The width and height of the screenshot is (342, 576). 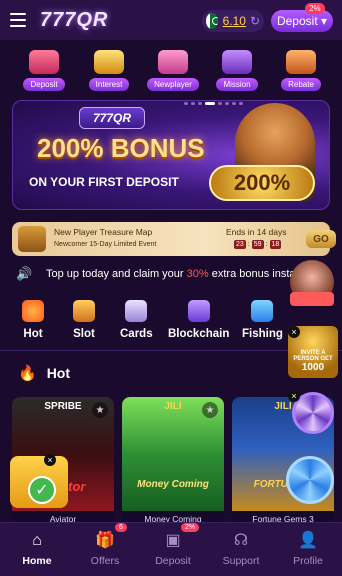 I want to click on nav-profile: 👤 Profile, so click(x=308, y=549).